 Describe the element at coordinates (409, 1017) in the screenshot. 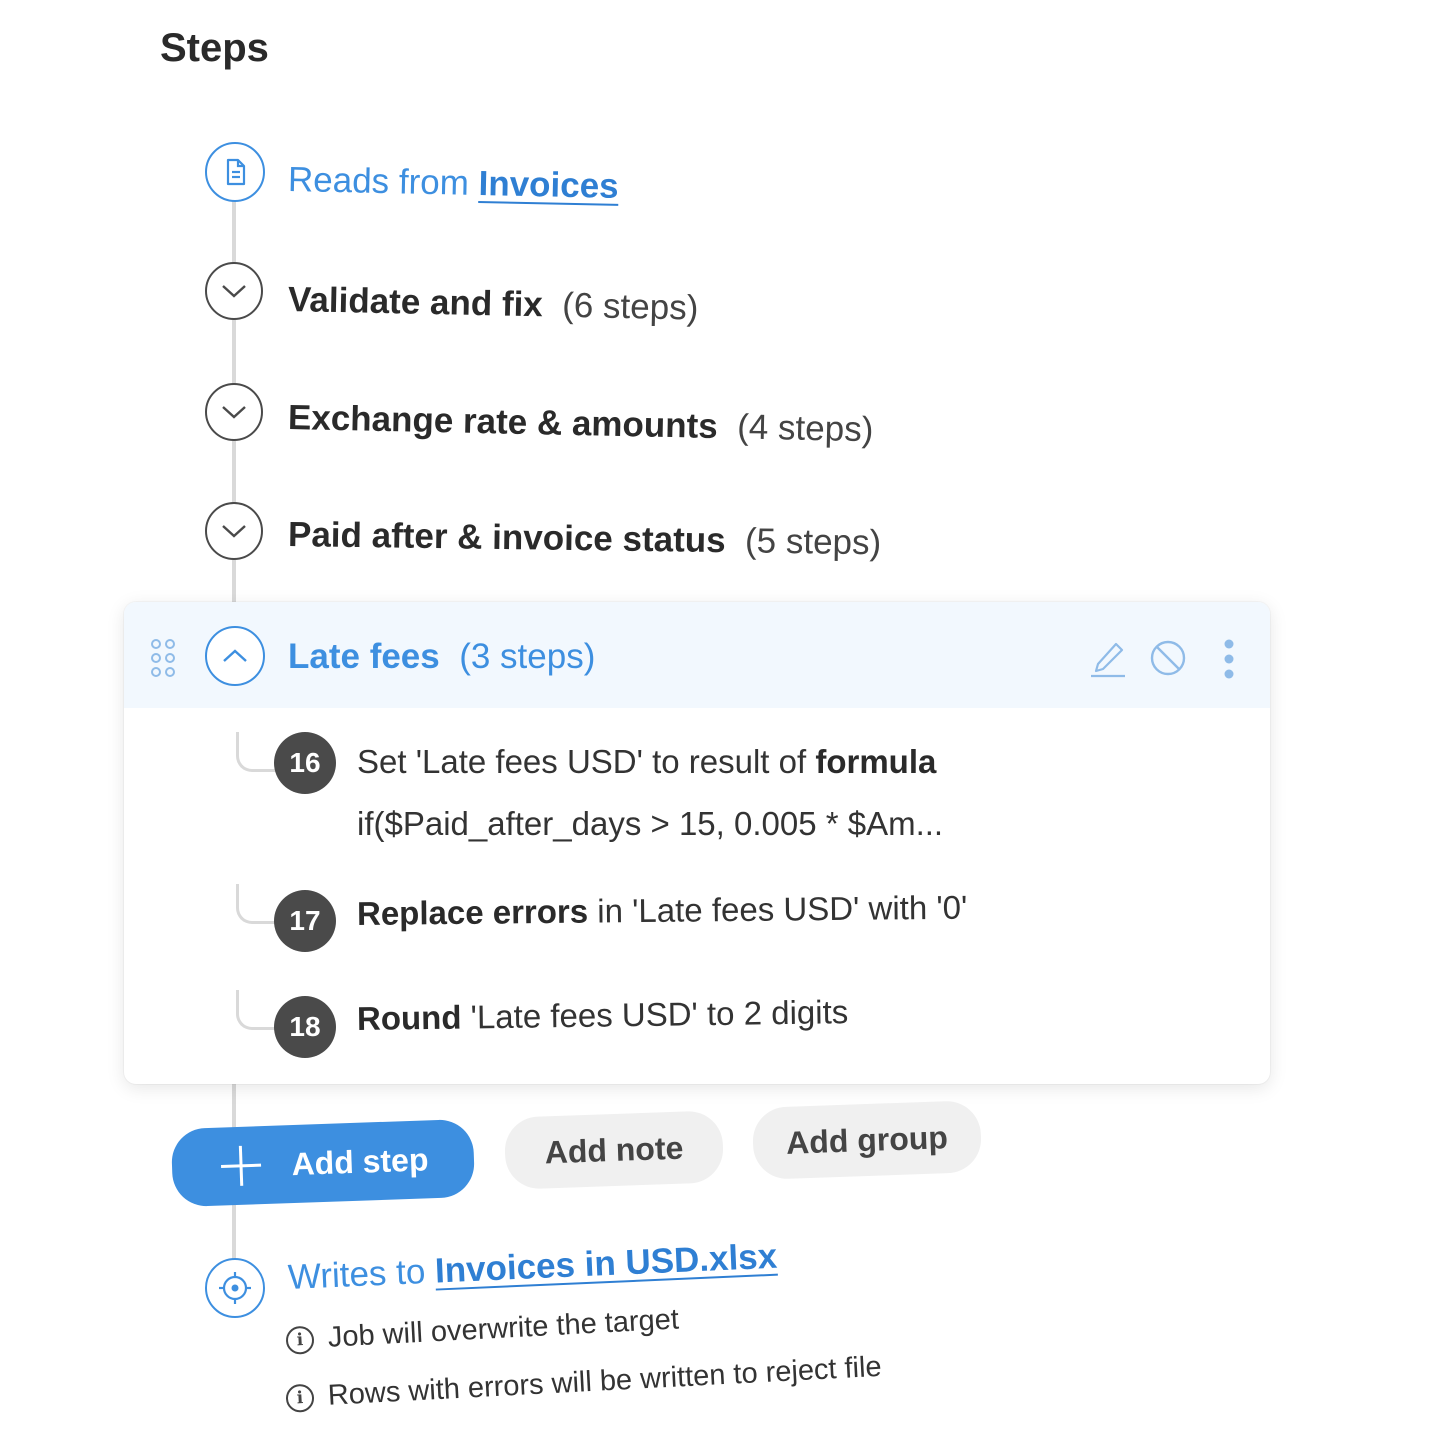

I see `step-keyword: Round` at that location.